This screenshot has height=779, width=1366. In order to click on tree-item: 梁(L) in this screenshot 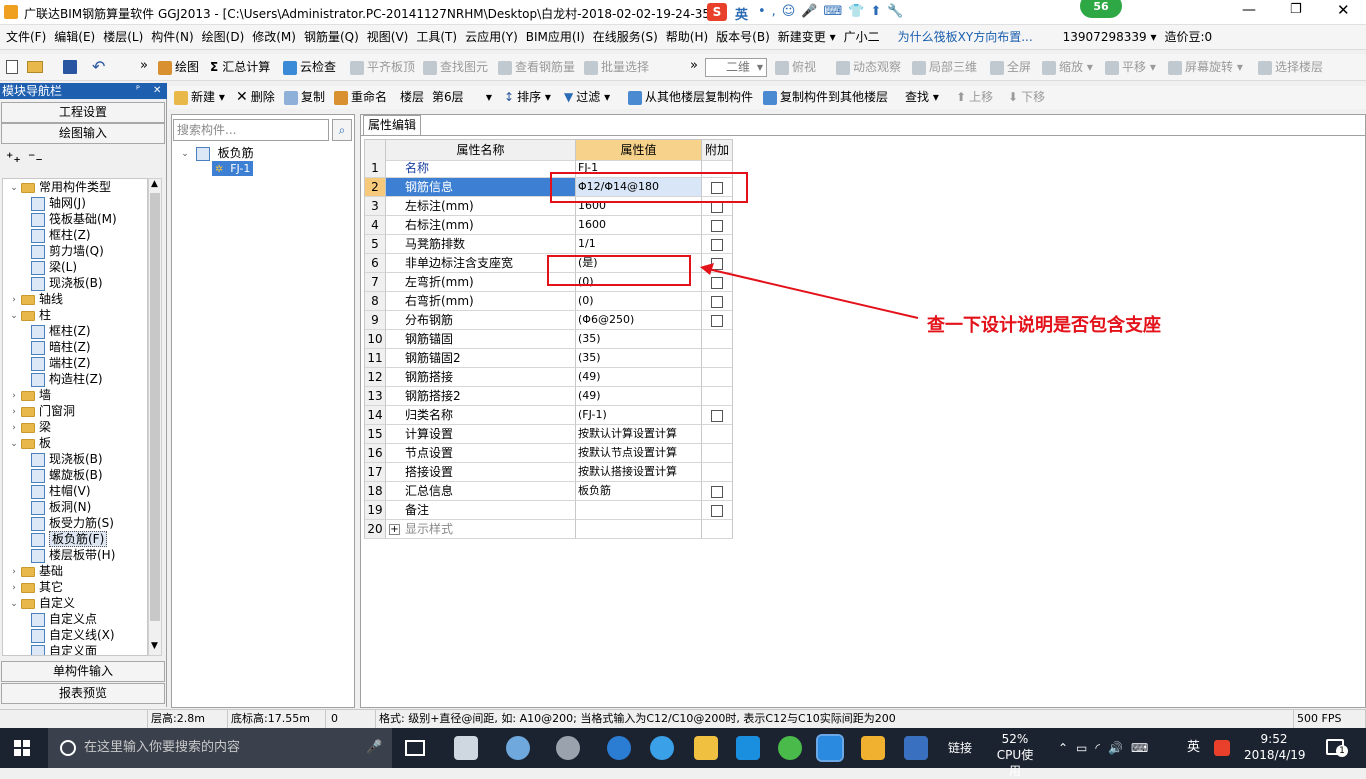, I will do `click(54, 267)`.